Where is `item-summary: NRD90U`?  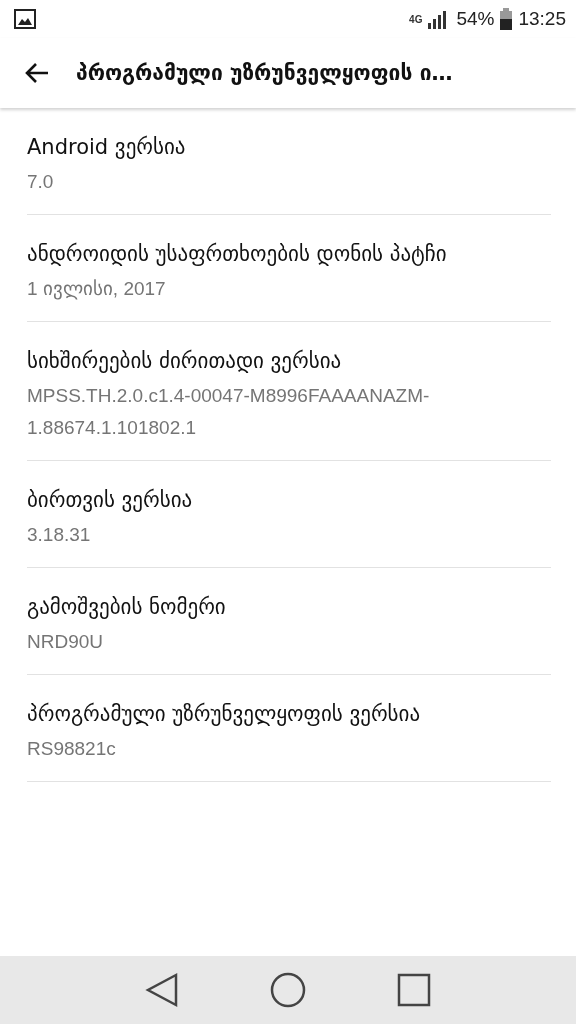
item-summary: NRD90U is located at coordinates (66, 642).